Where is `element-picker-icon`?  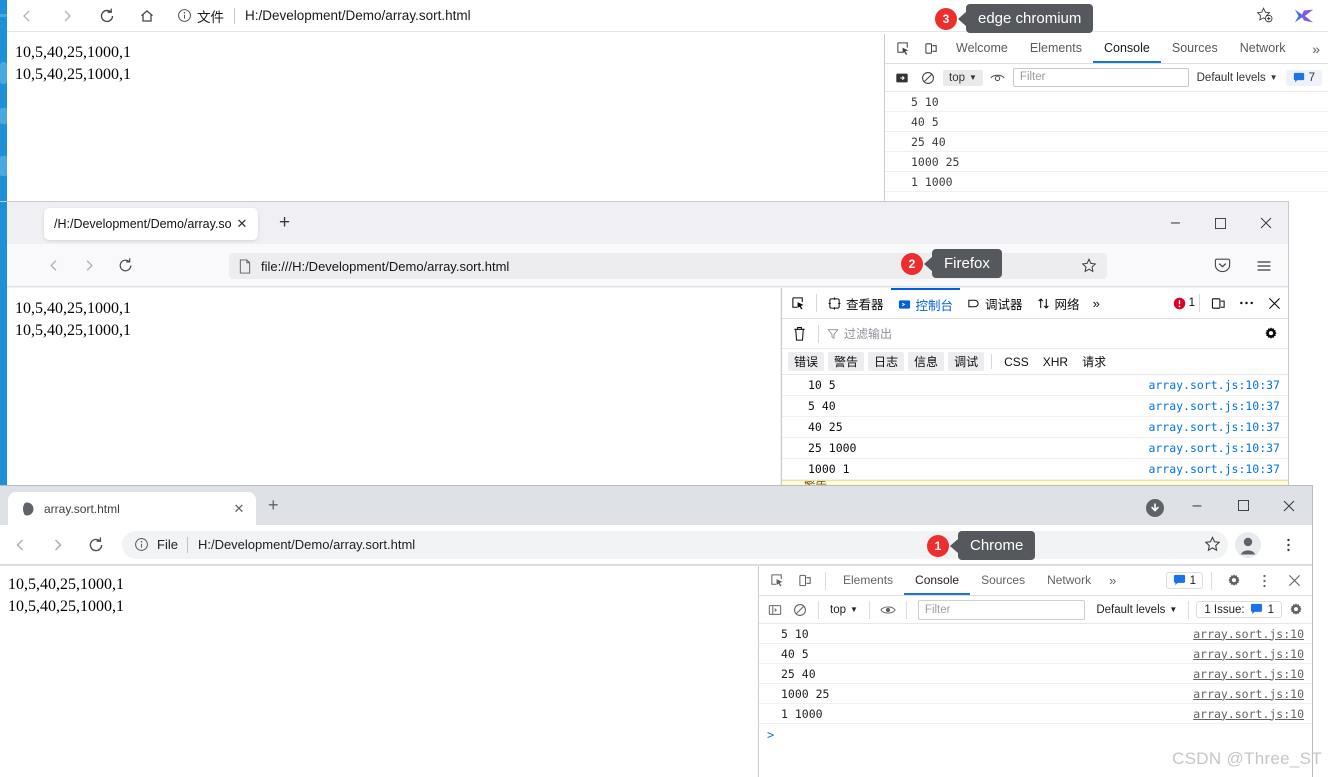 element-picker-icon is located at coordinates (798, 303).